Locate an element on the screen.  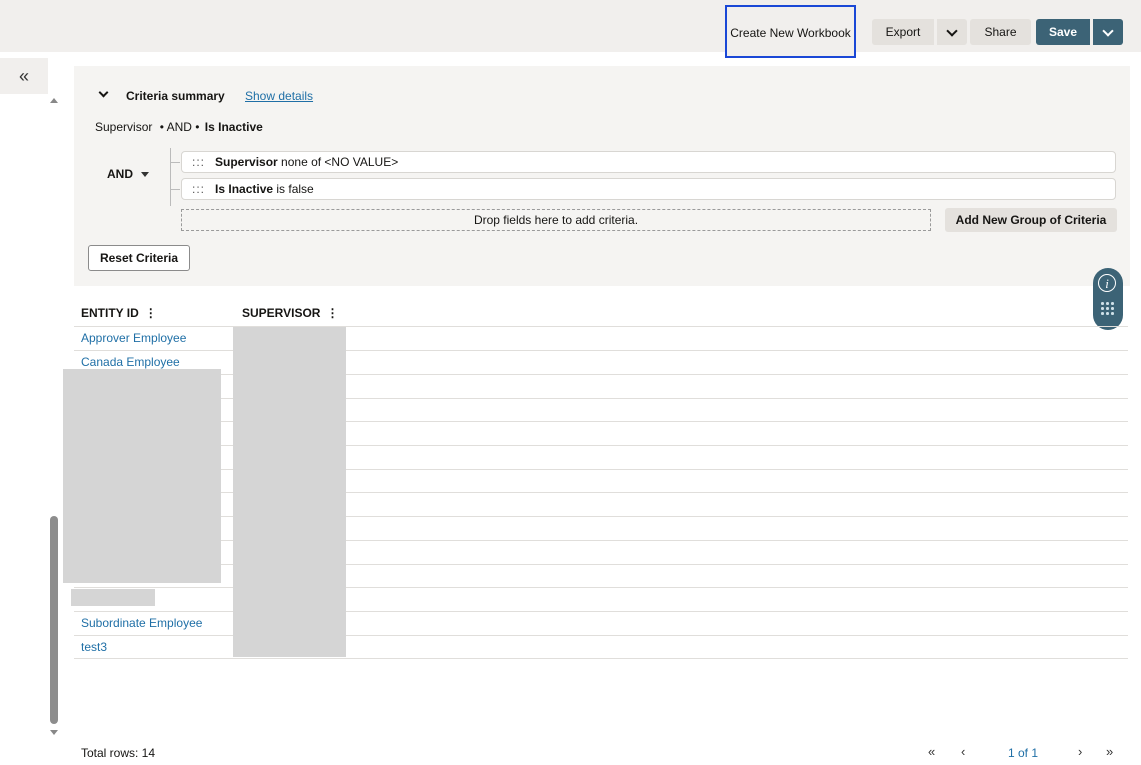
summary-field-supervisor: Supervisor is located at coordinates (124, 127).